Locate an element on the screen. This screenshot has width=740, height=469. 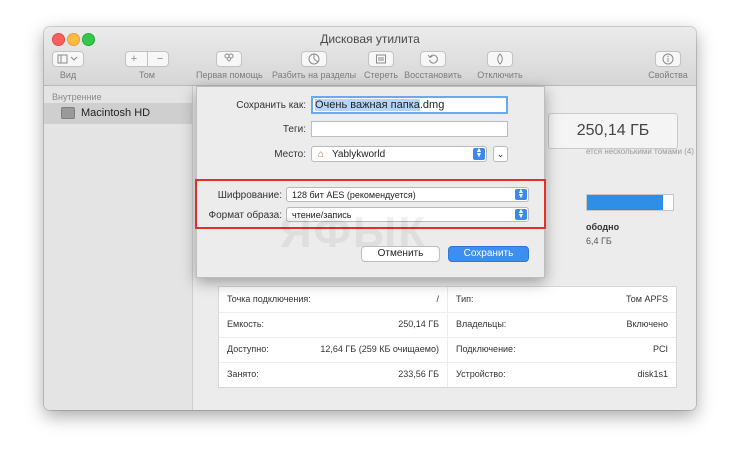
info-row: Емкость: 250,14 ГБ is located at coordinates (333, 324).